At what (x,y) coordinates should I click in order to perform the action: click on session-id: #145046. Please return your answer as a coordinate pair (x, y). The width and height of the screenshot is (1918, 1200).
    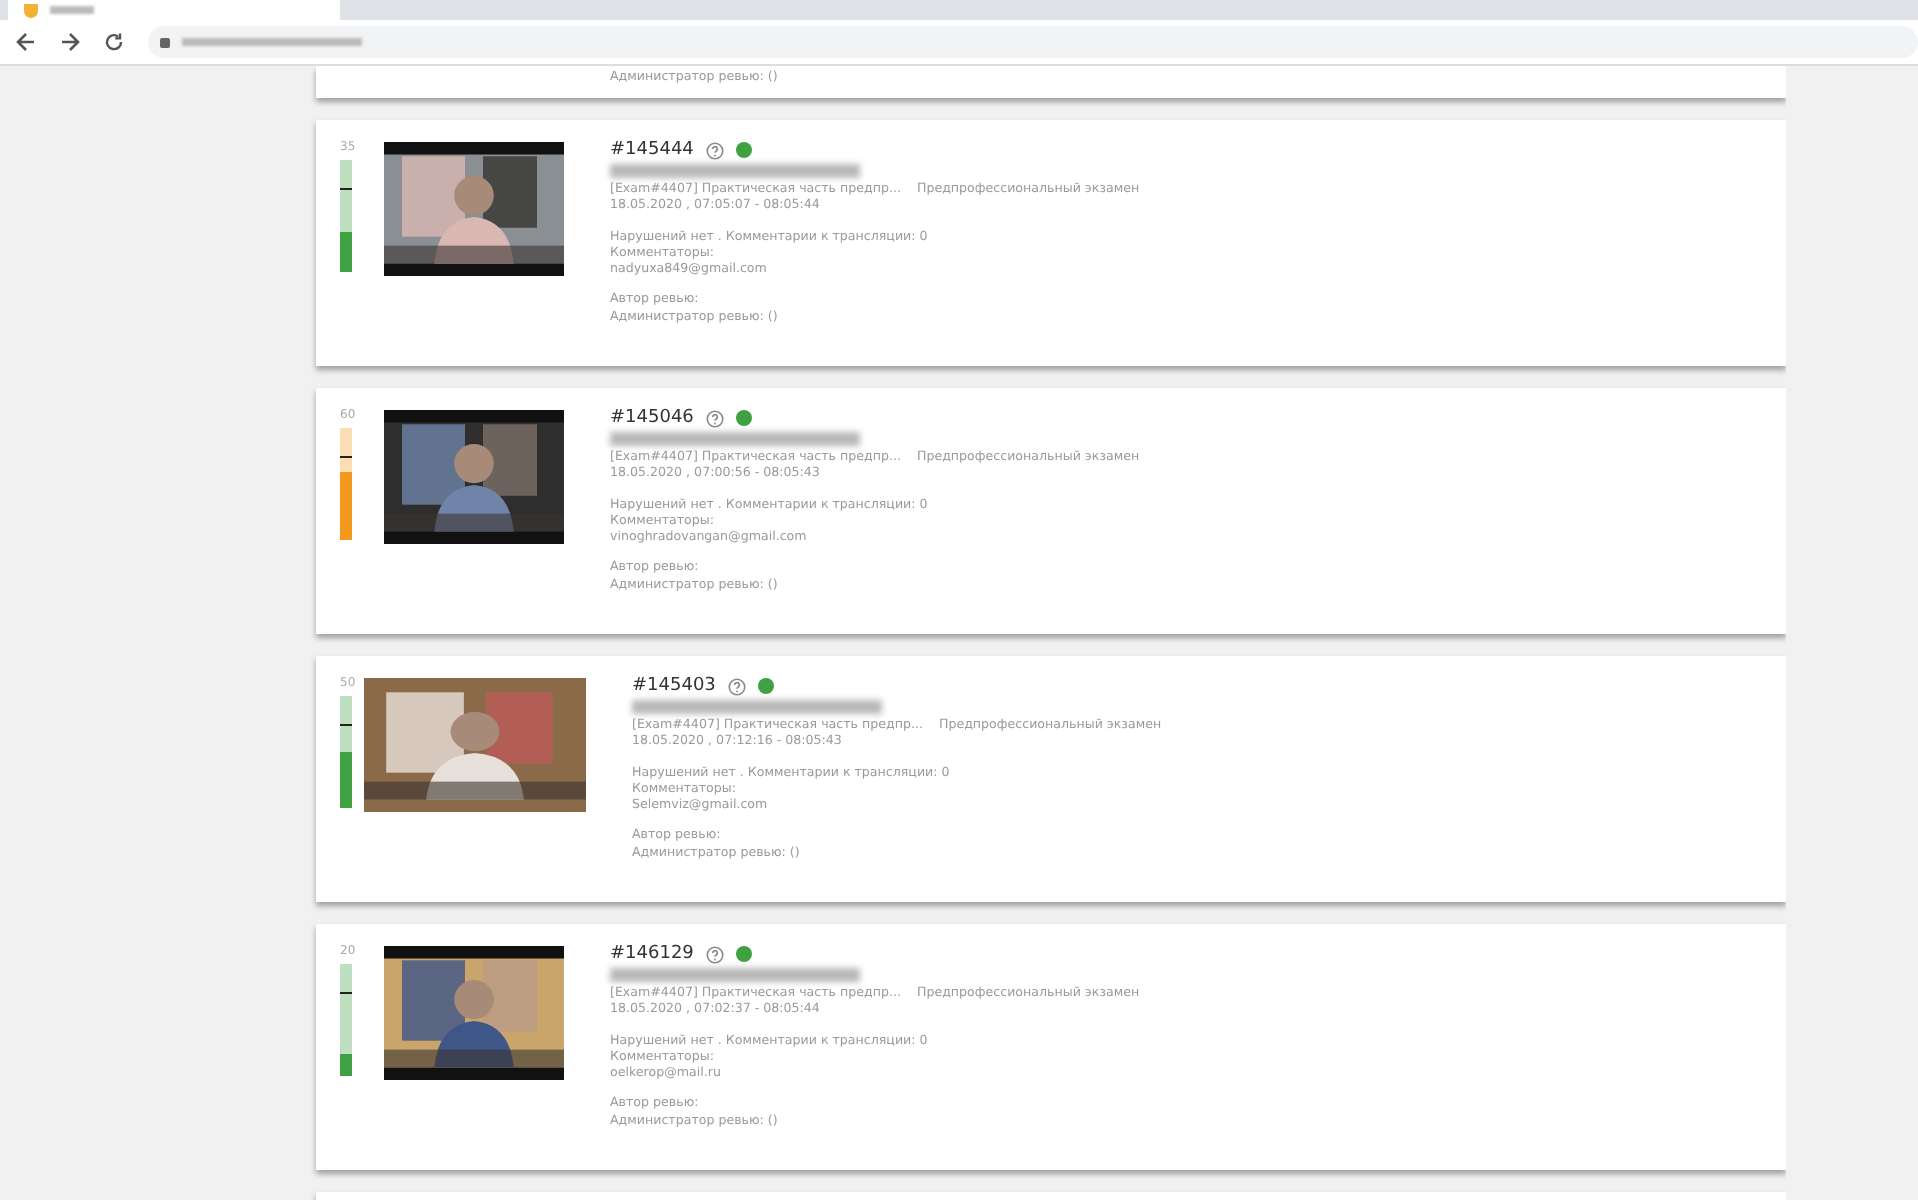
    Looking at the image, I should click on (652, 418).